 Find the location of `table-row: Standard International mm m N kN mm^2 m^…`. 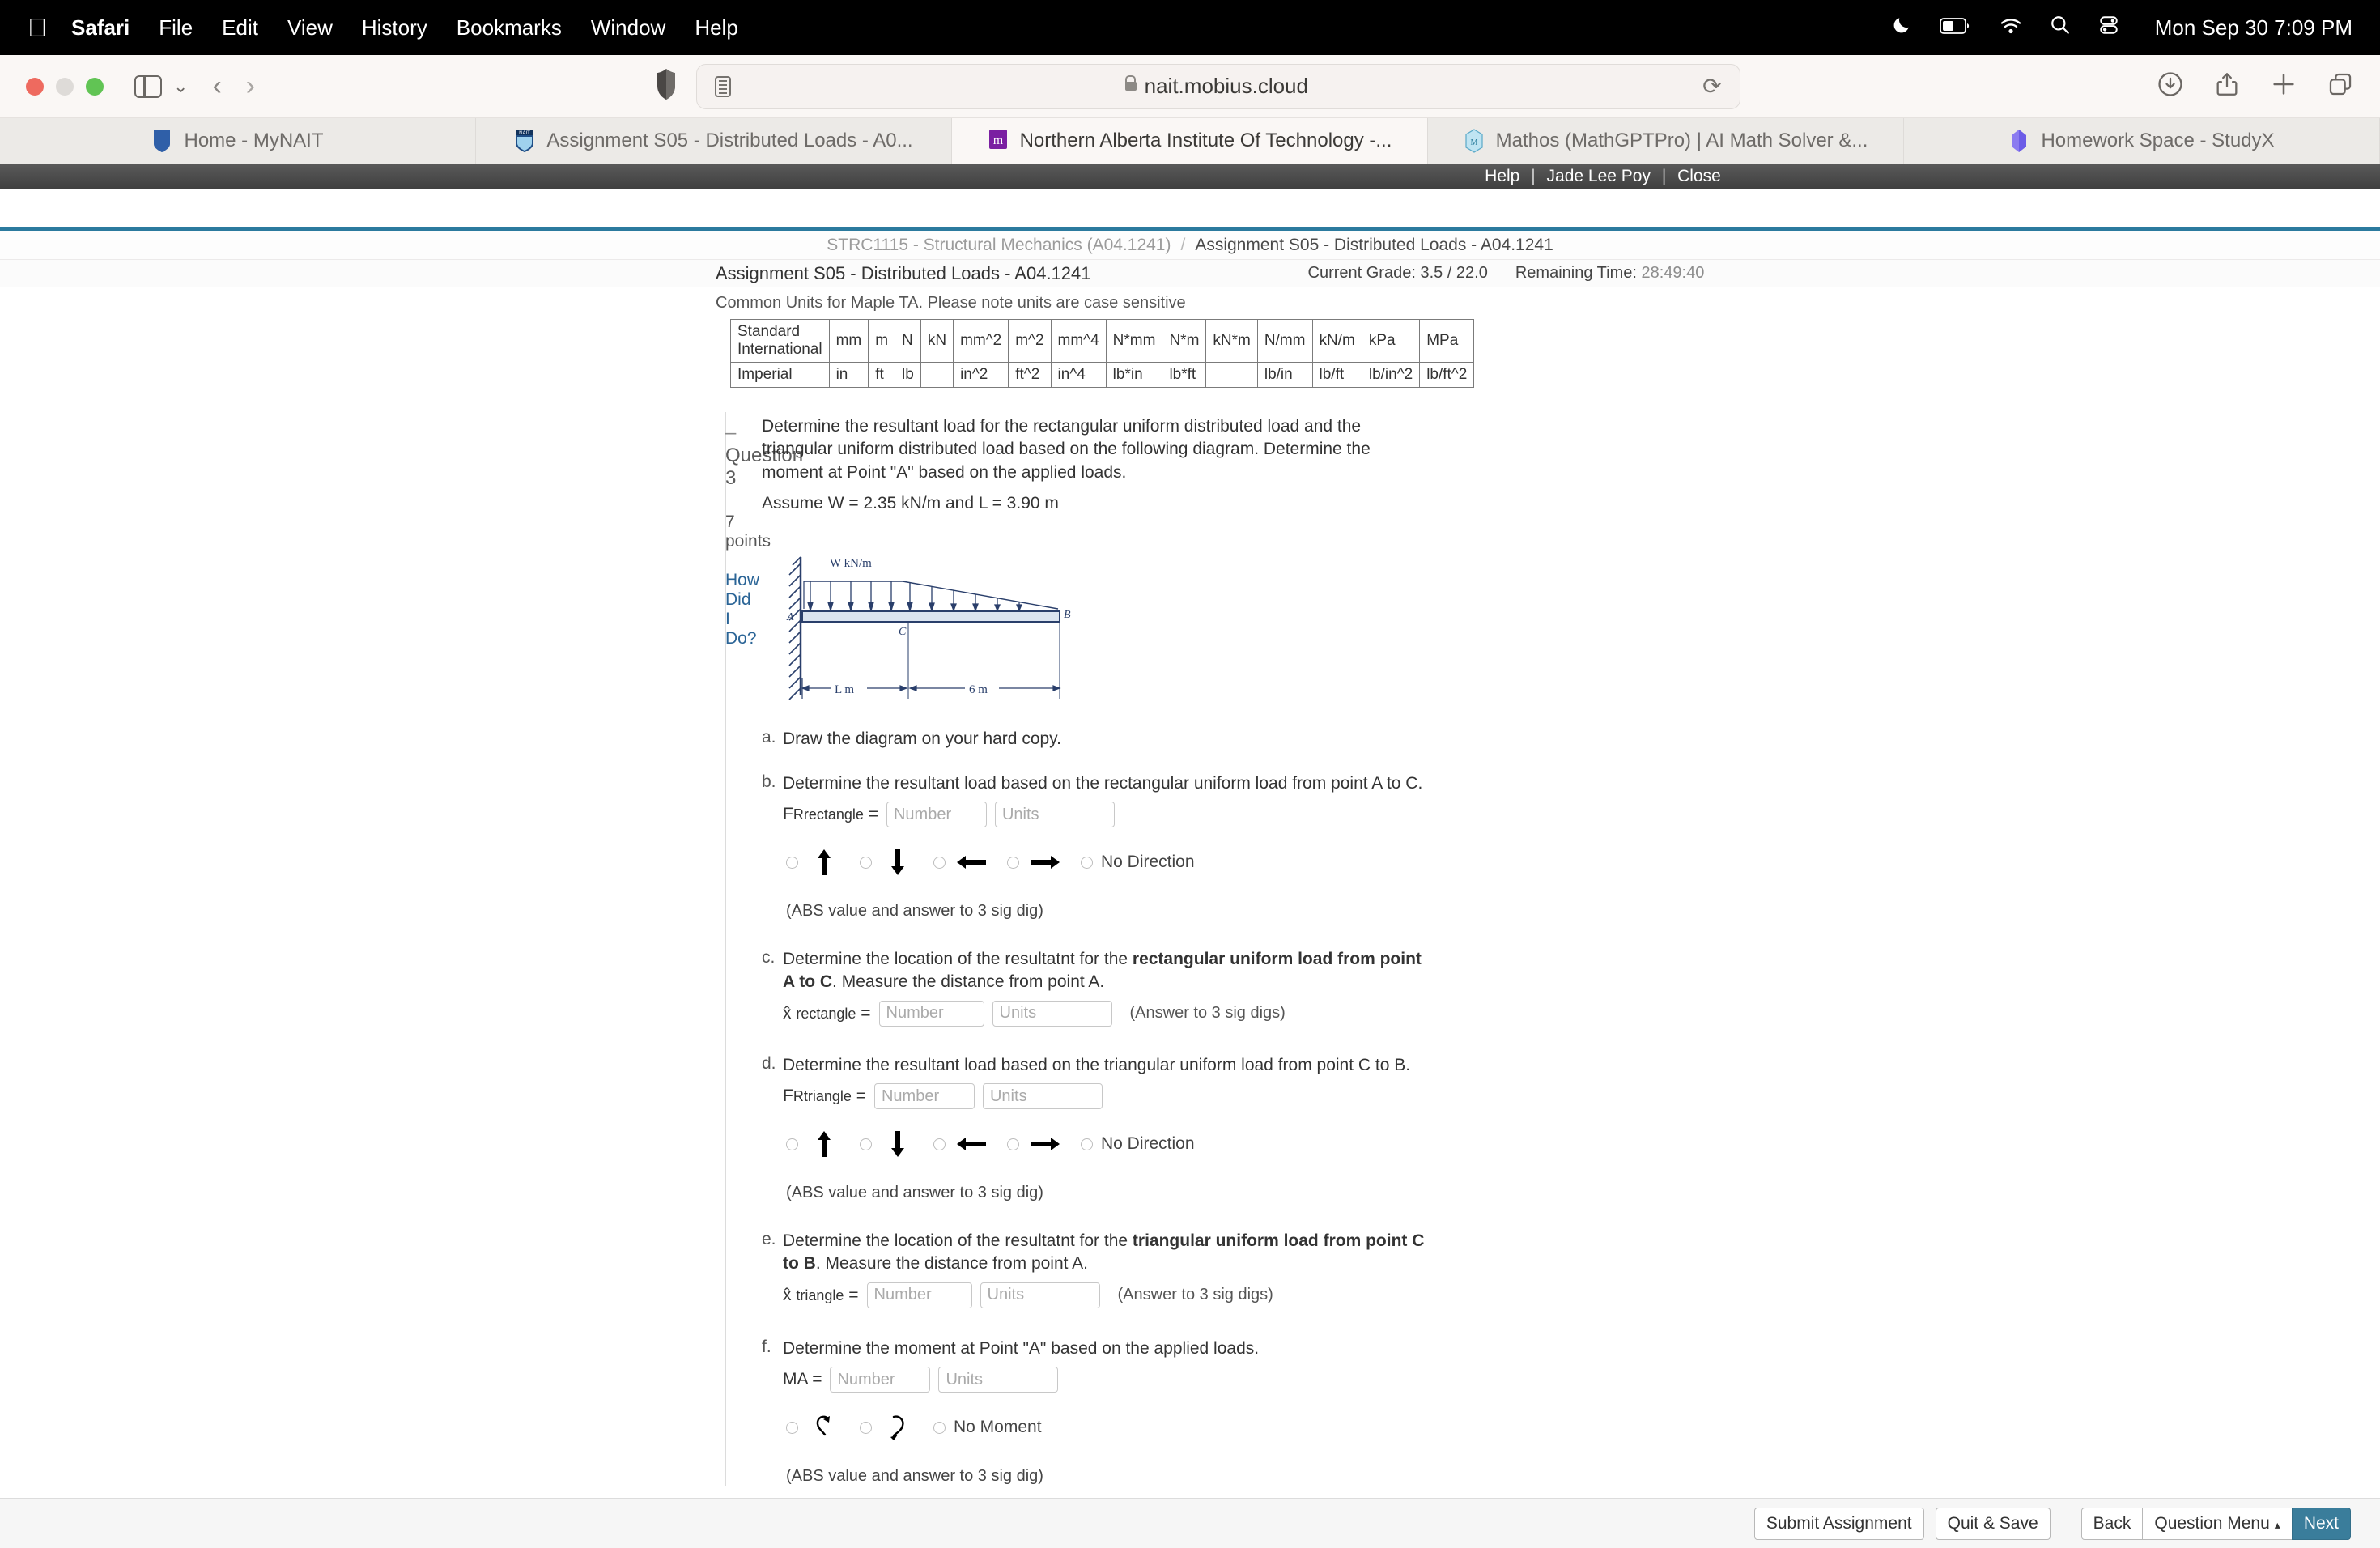

table-row: Standard International mm m N kN mm^2 m^… is located at coordinates (1102, 341).